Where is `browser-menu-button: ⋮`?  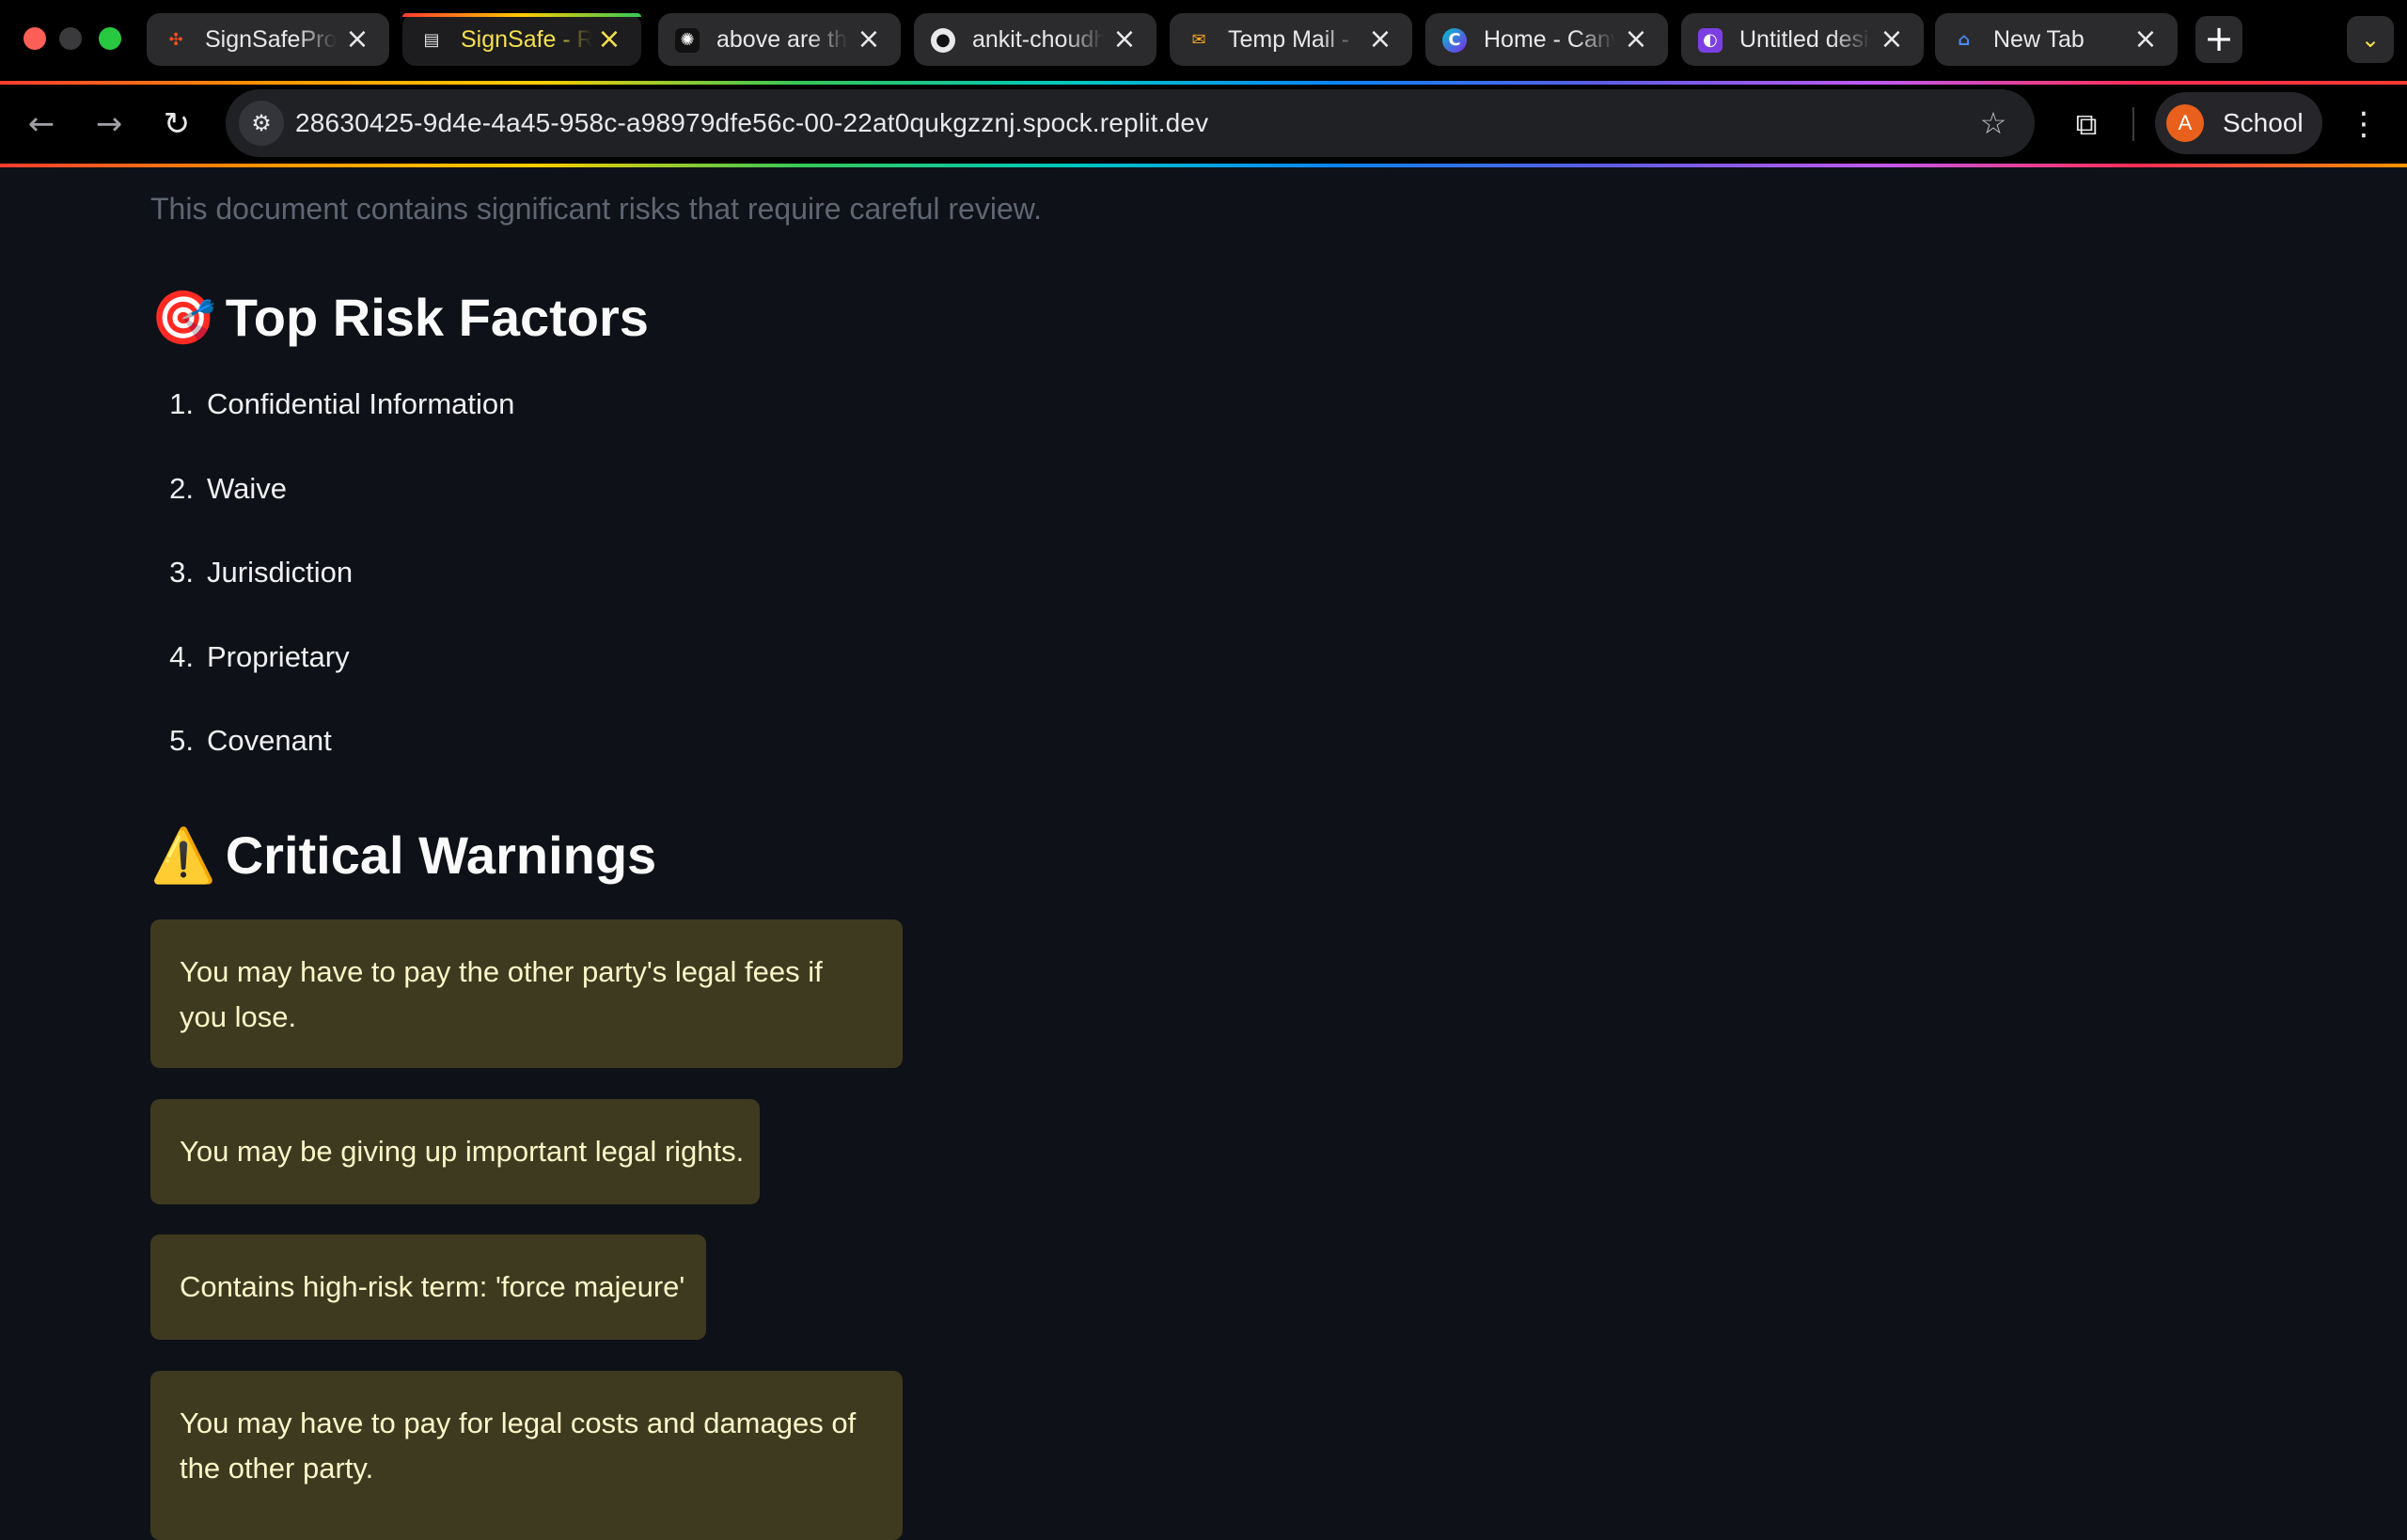
browser-menu-button: ⋮ is located at coordinates (2363, 125).